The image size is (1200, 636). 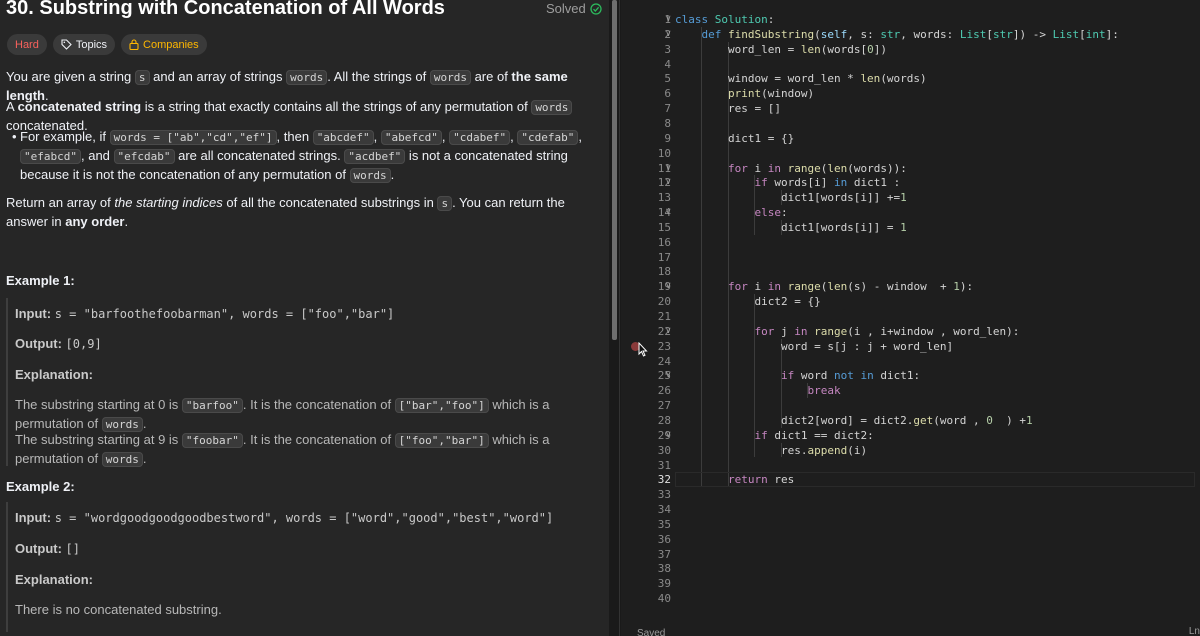 What do you see at coordinates (781, 49) in the screenshot?
I see `code-line: word_len = len(words[0])` at bounding box center [781, 49].